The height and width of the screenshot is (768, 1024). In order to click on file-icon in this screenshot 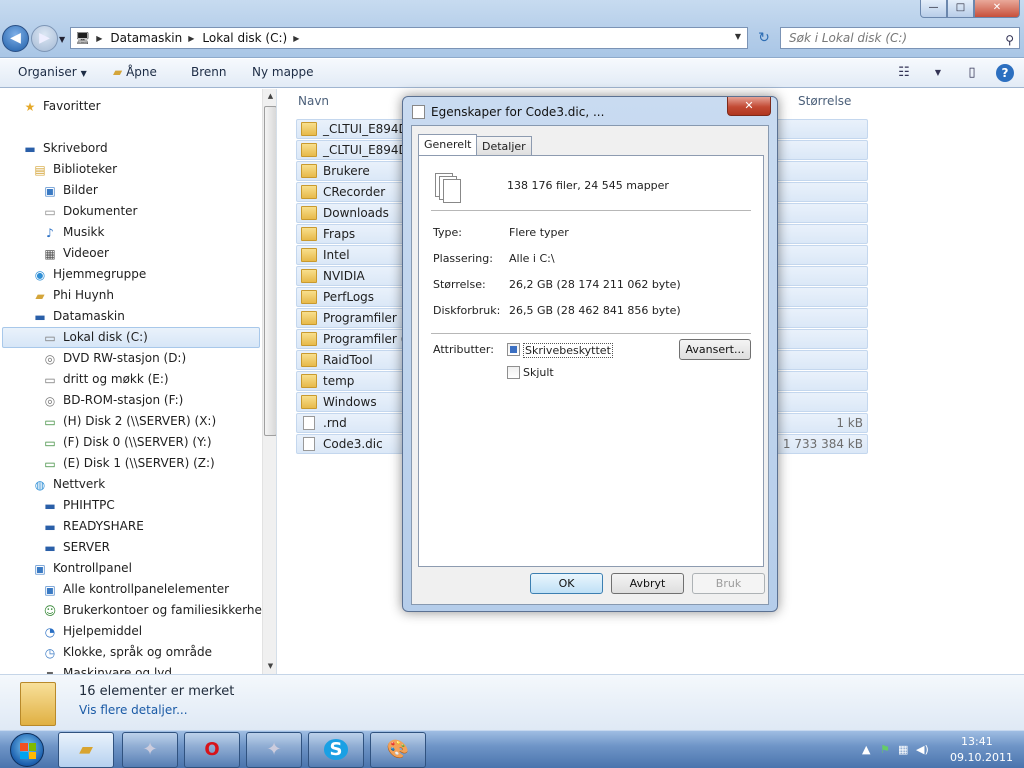, I will do `click(309, 444)`.